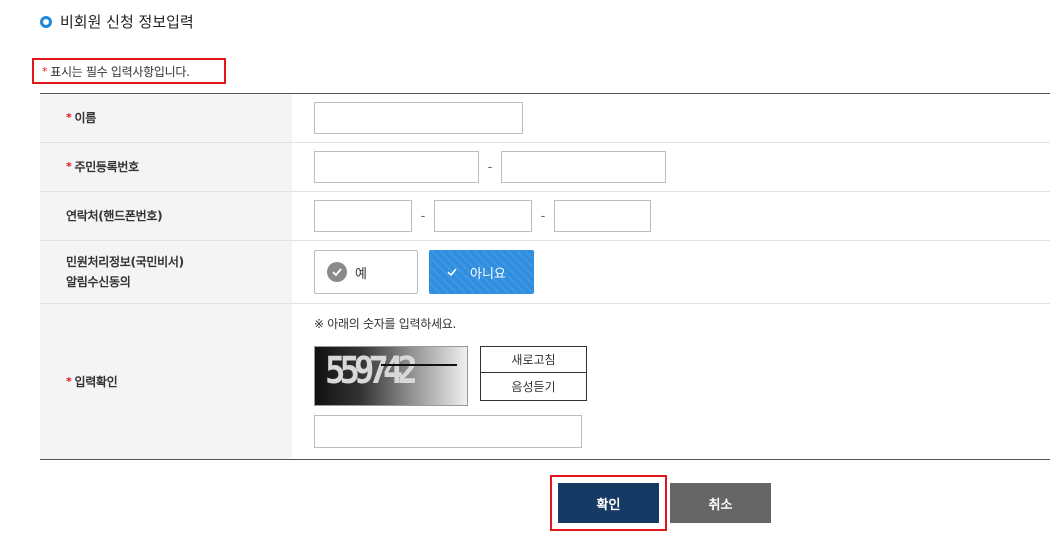 This screenshot has height=560, width=1050. I want to click on name-input, so click(418, 118).